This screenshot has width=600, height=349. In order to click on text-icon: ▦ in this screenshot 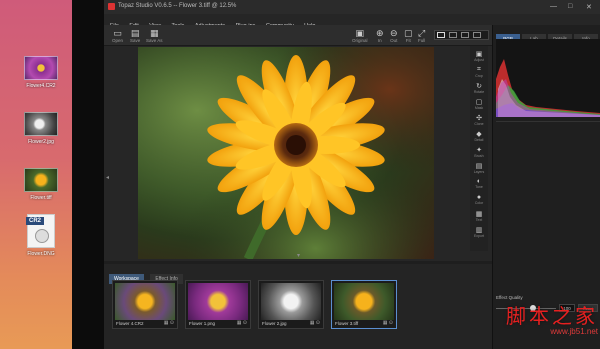, I will do `click(479, 214)`.